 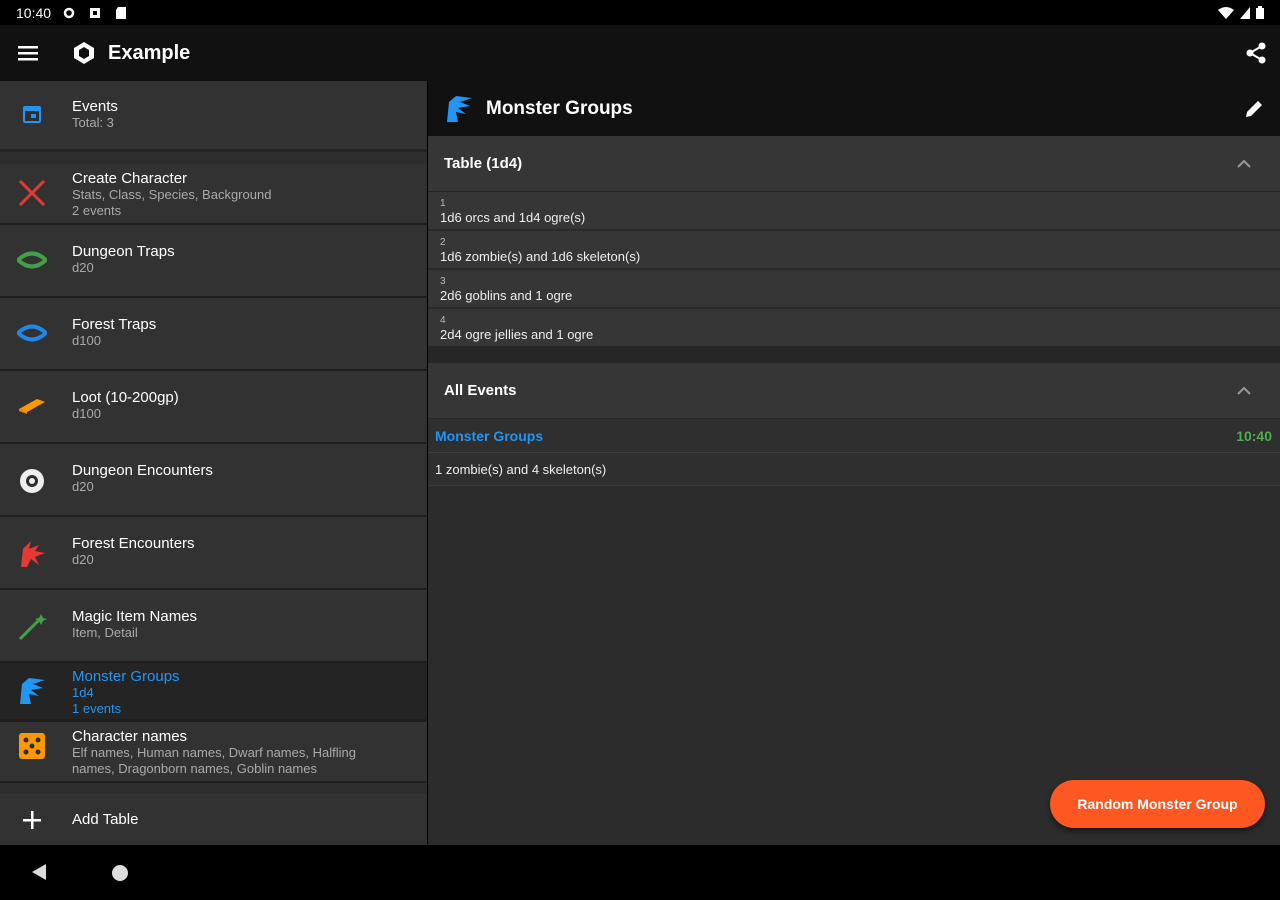 I want to click on battery-icon, so click(x=1260, y=12).